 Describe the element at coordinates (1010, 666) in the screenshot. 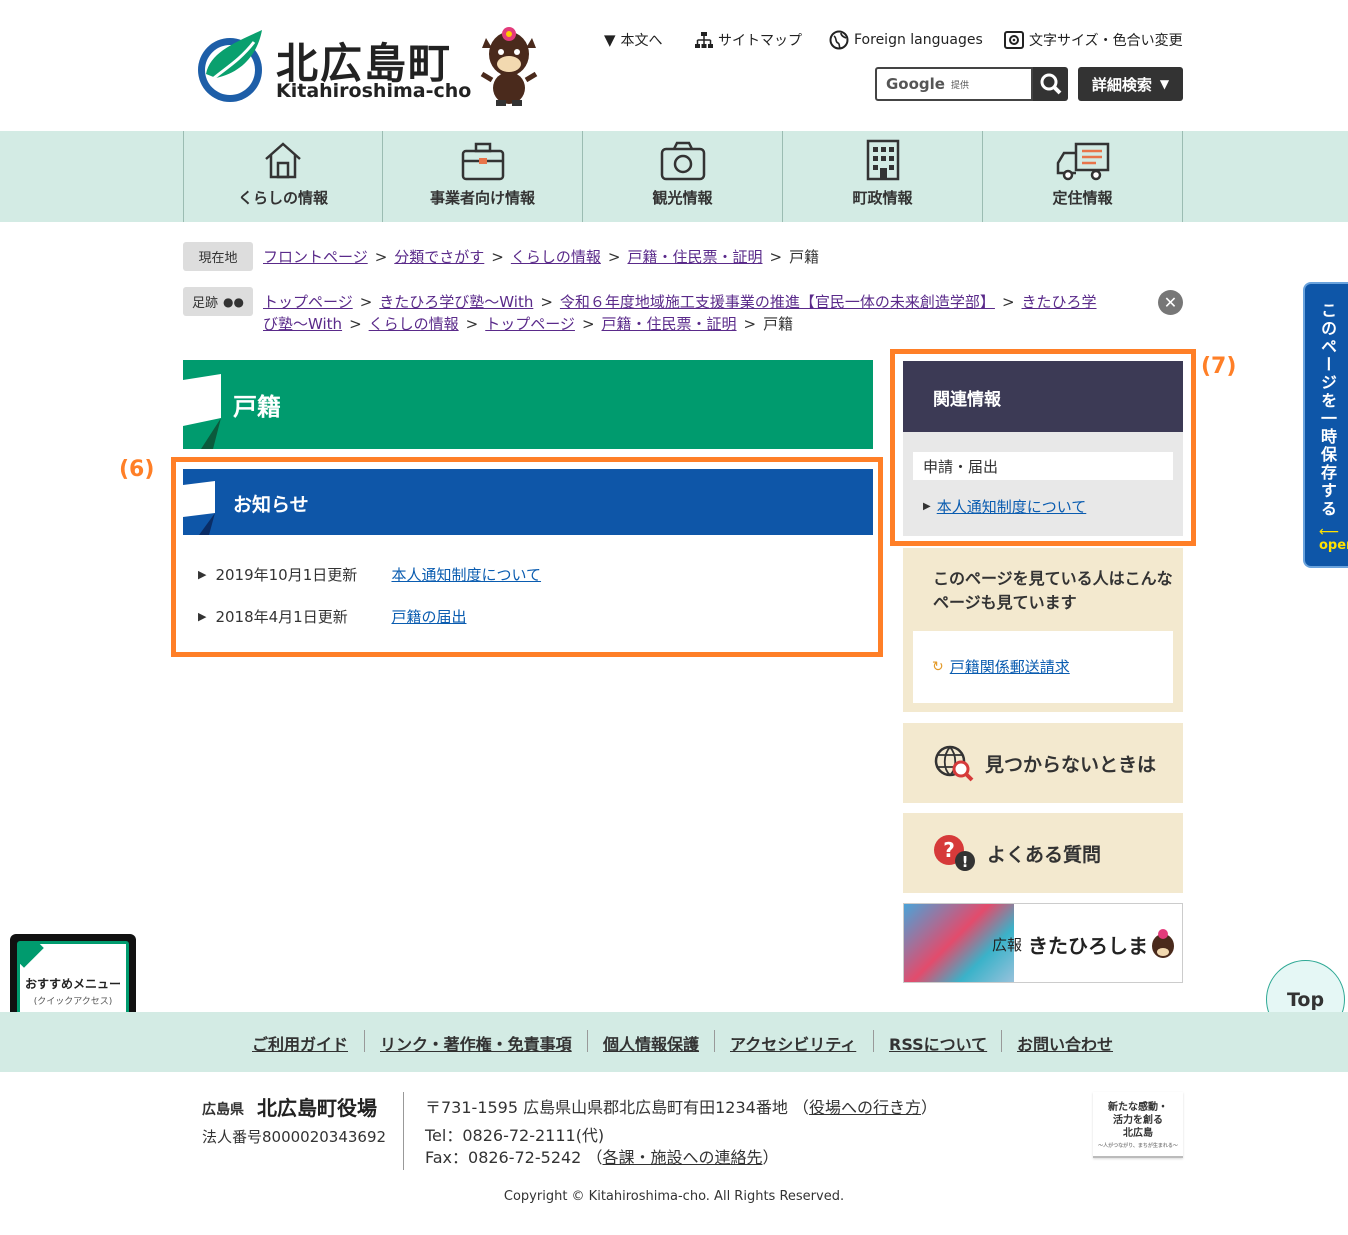

I see `also-viewed-link: 戸籍関係郵送請求` at that location.